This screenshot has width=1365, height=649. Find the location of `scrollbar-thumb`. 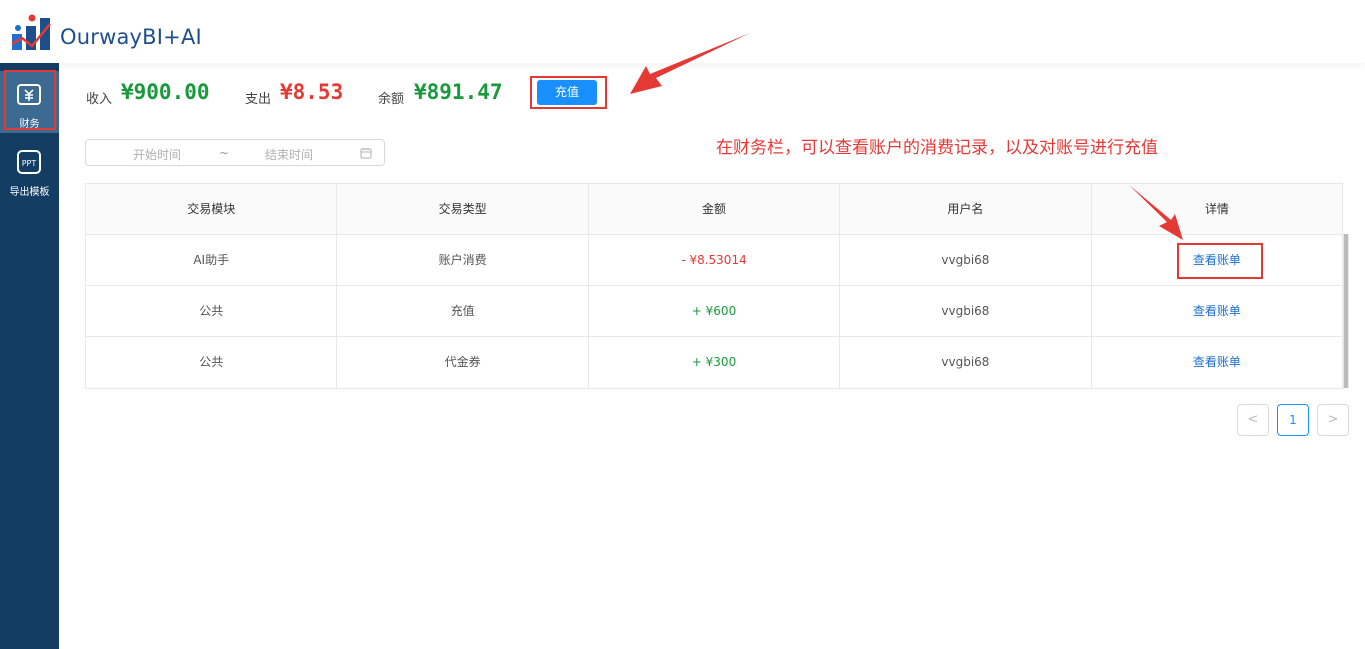

scrollbar-thumb is located at coordinates (1346, 311).